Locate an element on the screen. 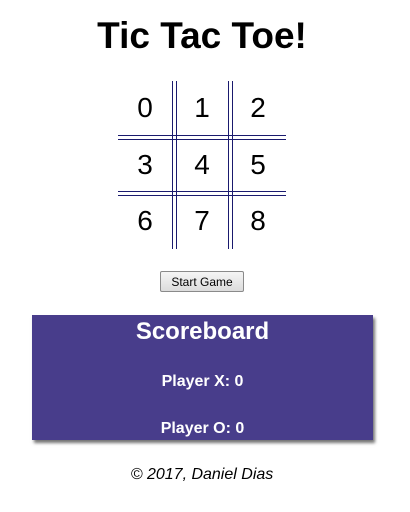 Image resolution: width=410 pixels, height=512 pixels. game-board: 0 1 2 3 4 5 6 7 8 is located at coordinates (202, 165).